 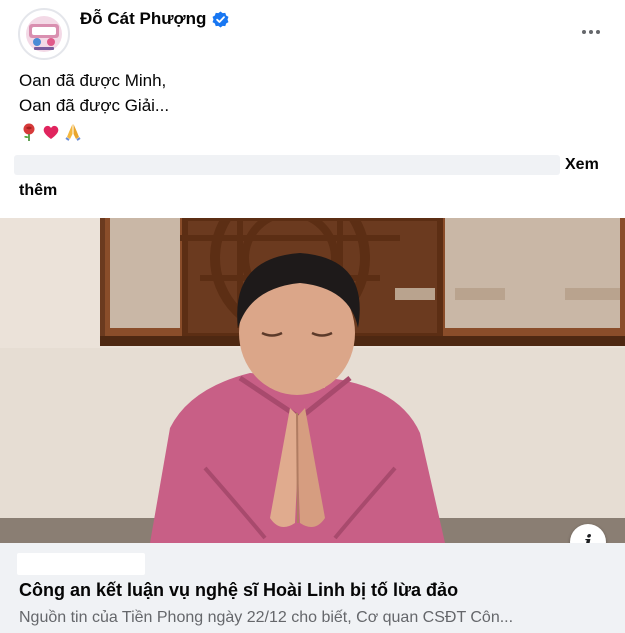 What do you see at coordinates (29, 132) in the screenshot?
I see `rose-emoji-icon` at bounding box center [29, 132].